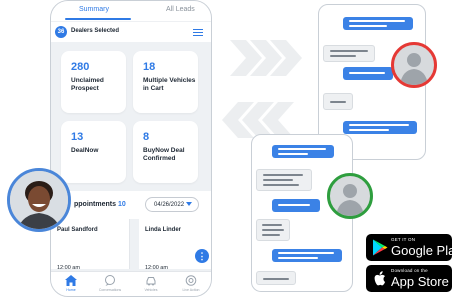 The image size is (452, 299). What do you see at coordinates (198, 32) in the screenshot?
I see `menu-icon` at bounding box center [198, 32].